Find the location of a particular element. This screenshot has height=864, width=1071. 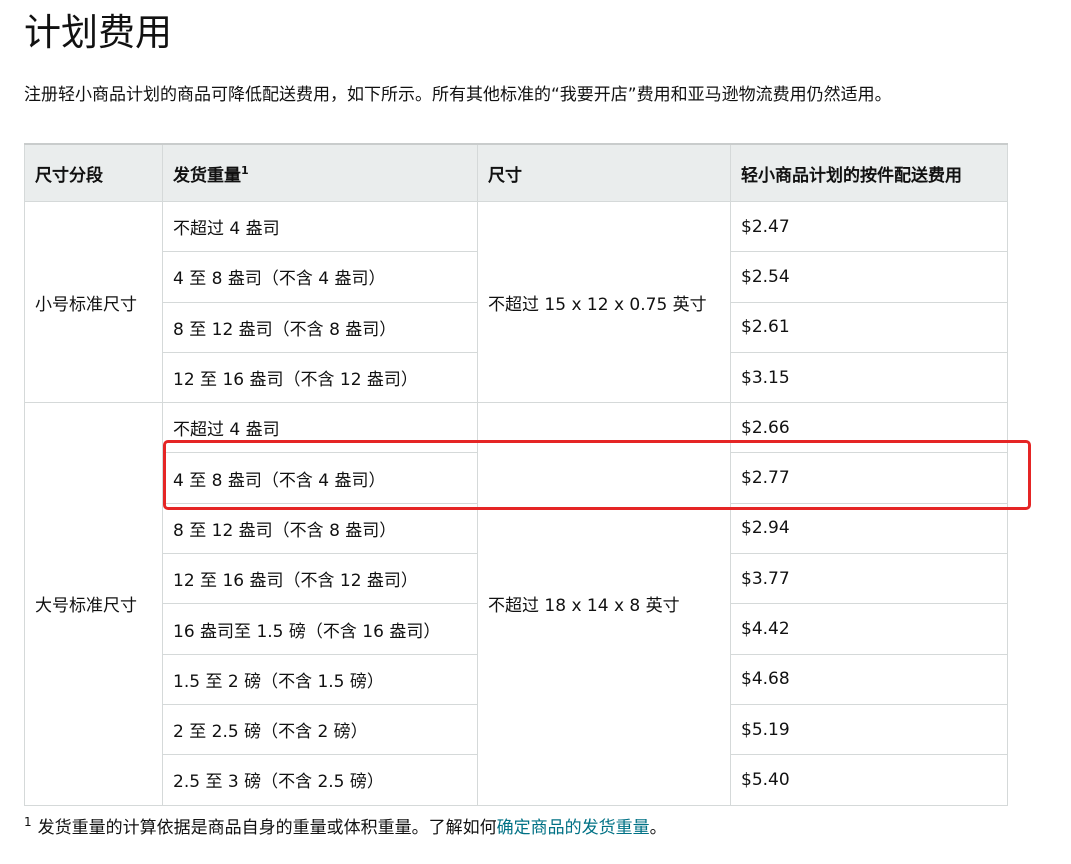

weight-cell: 2 至 2.5 磅（不含 2 磅） is located at coordinates (320, 729).